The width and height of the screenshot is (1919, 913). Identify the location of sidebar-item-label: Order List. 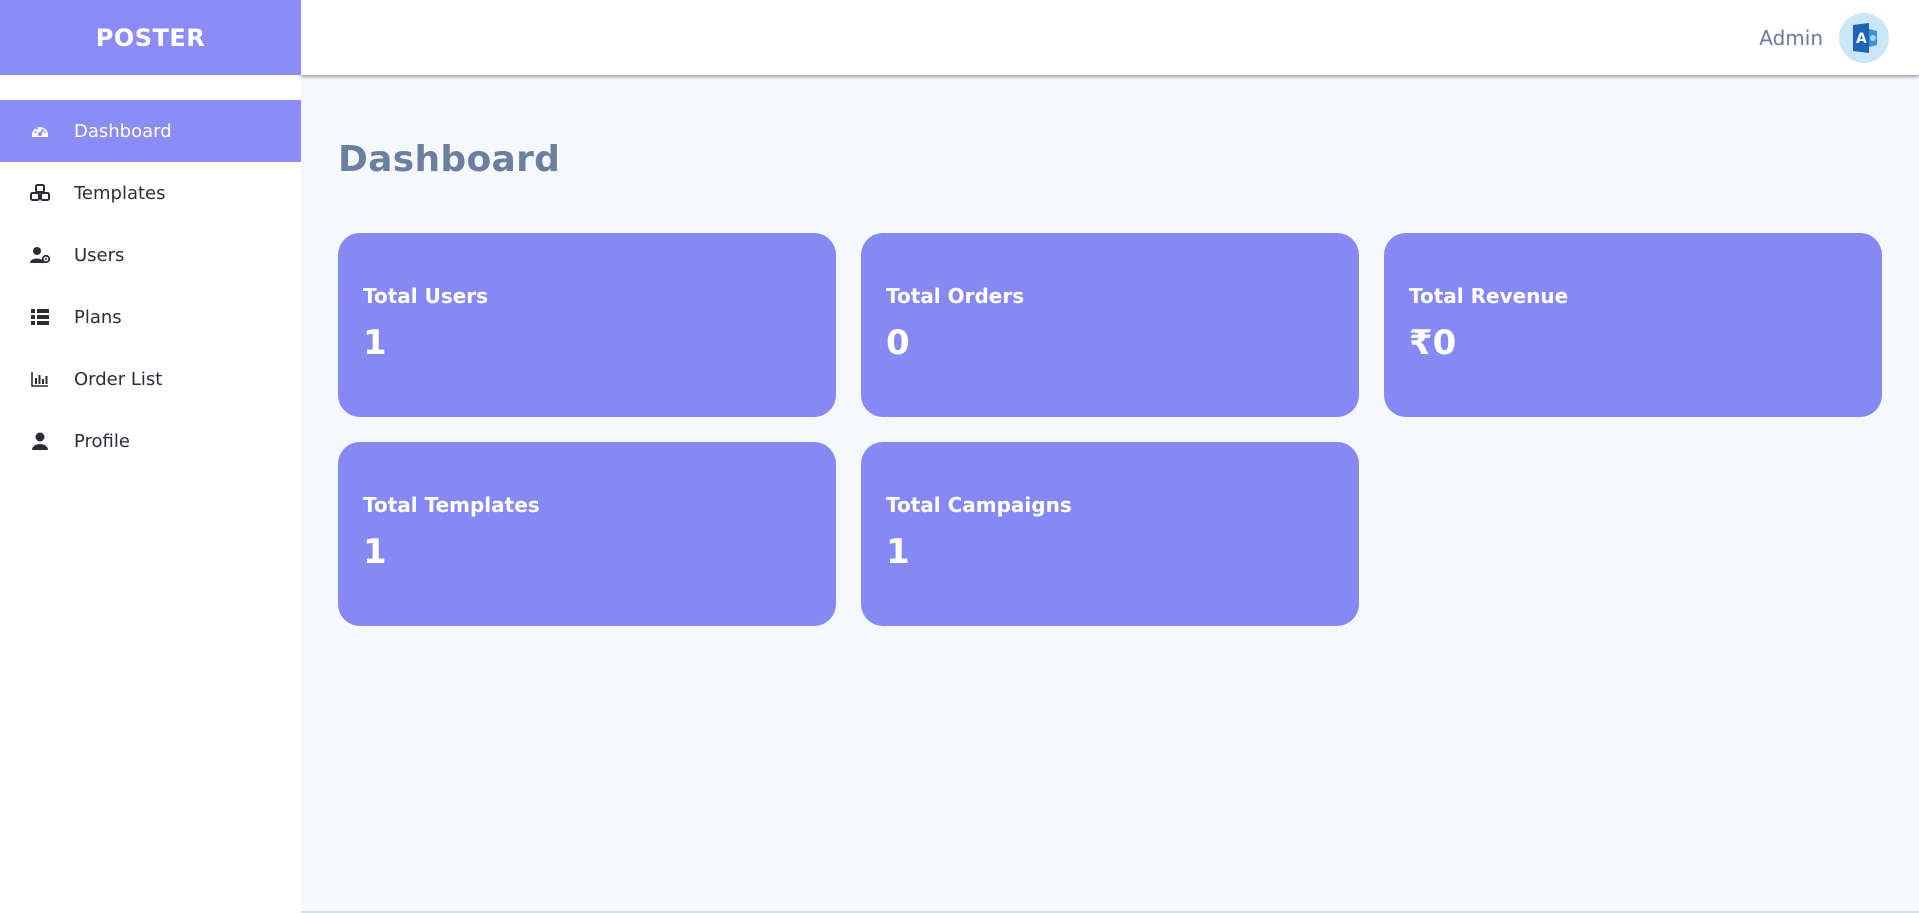
(118, 379).